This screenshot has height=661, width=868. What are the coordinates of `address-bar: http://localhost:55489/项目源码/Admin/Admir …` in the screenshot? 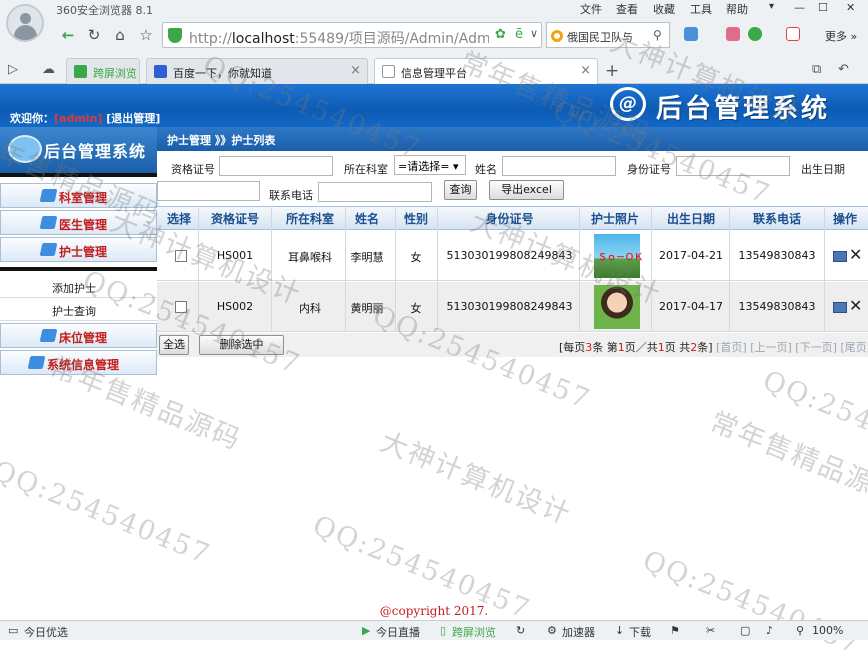 It's located at (352, 35).